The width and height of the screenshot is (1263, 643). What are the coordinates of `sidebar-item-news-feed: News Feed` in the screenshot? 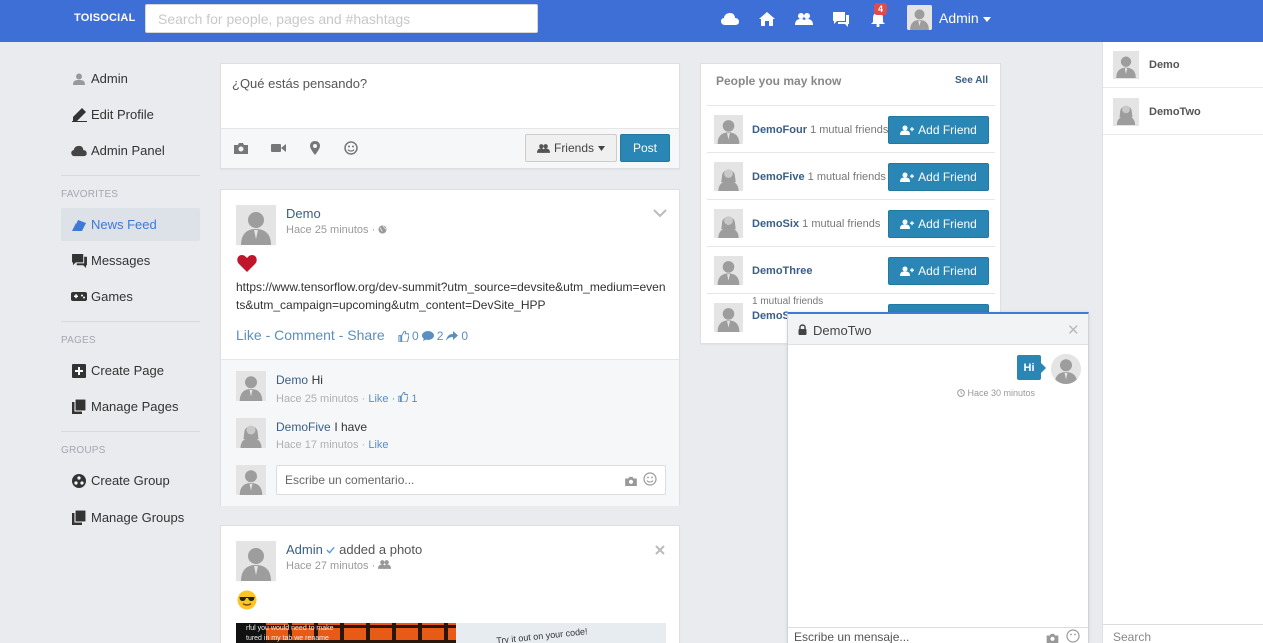 It's located at (130, 224).